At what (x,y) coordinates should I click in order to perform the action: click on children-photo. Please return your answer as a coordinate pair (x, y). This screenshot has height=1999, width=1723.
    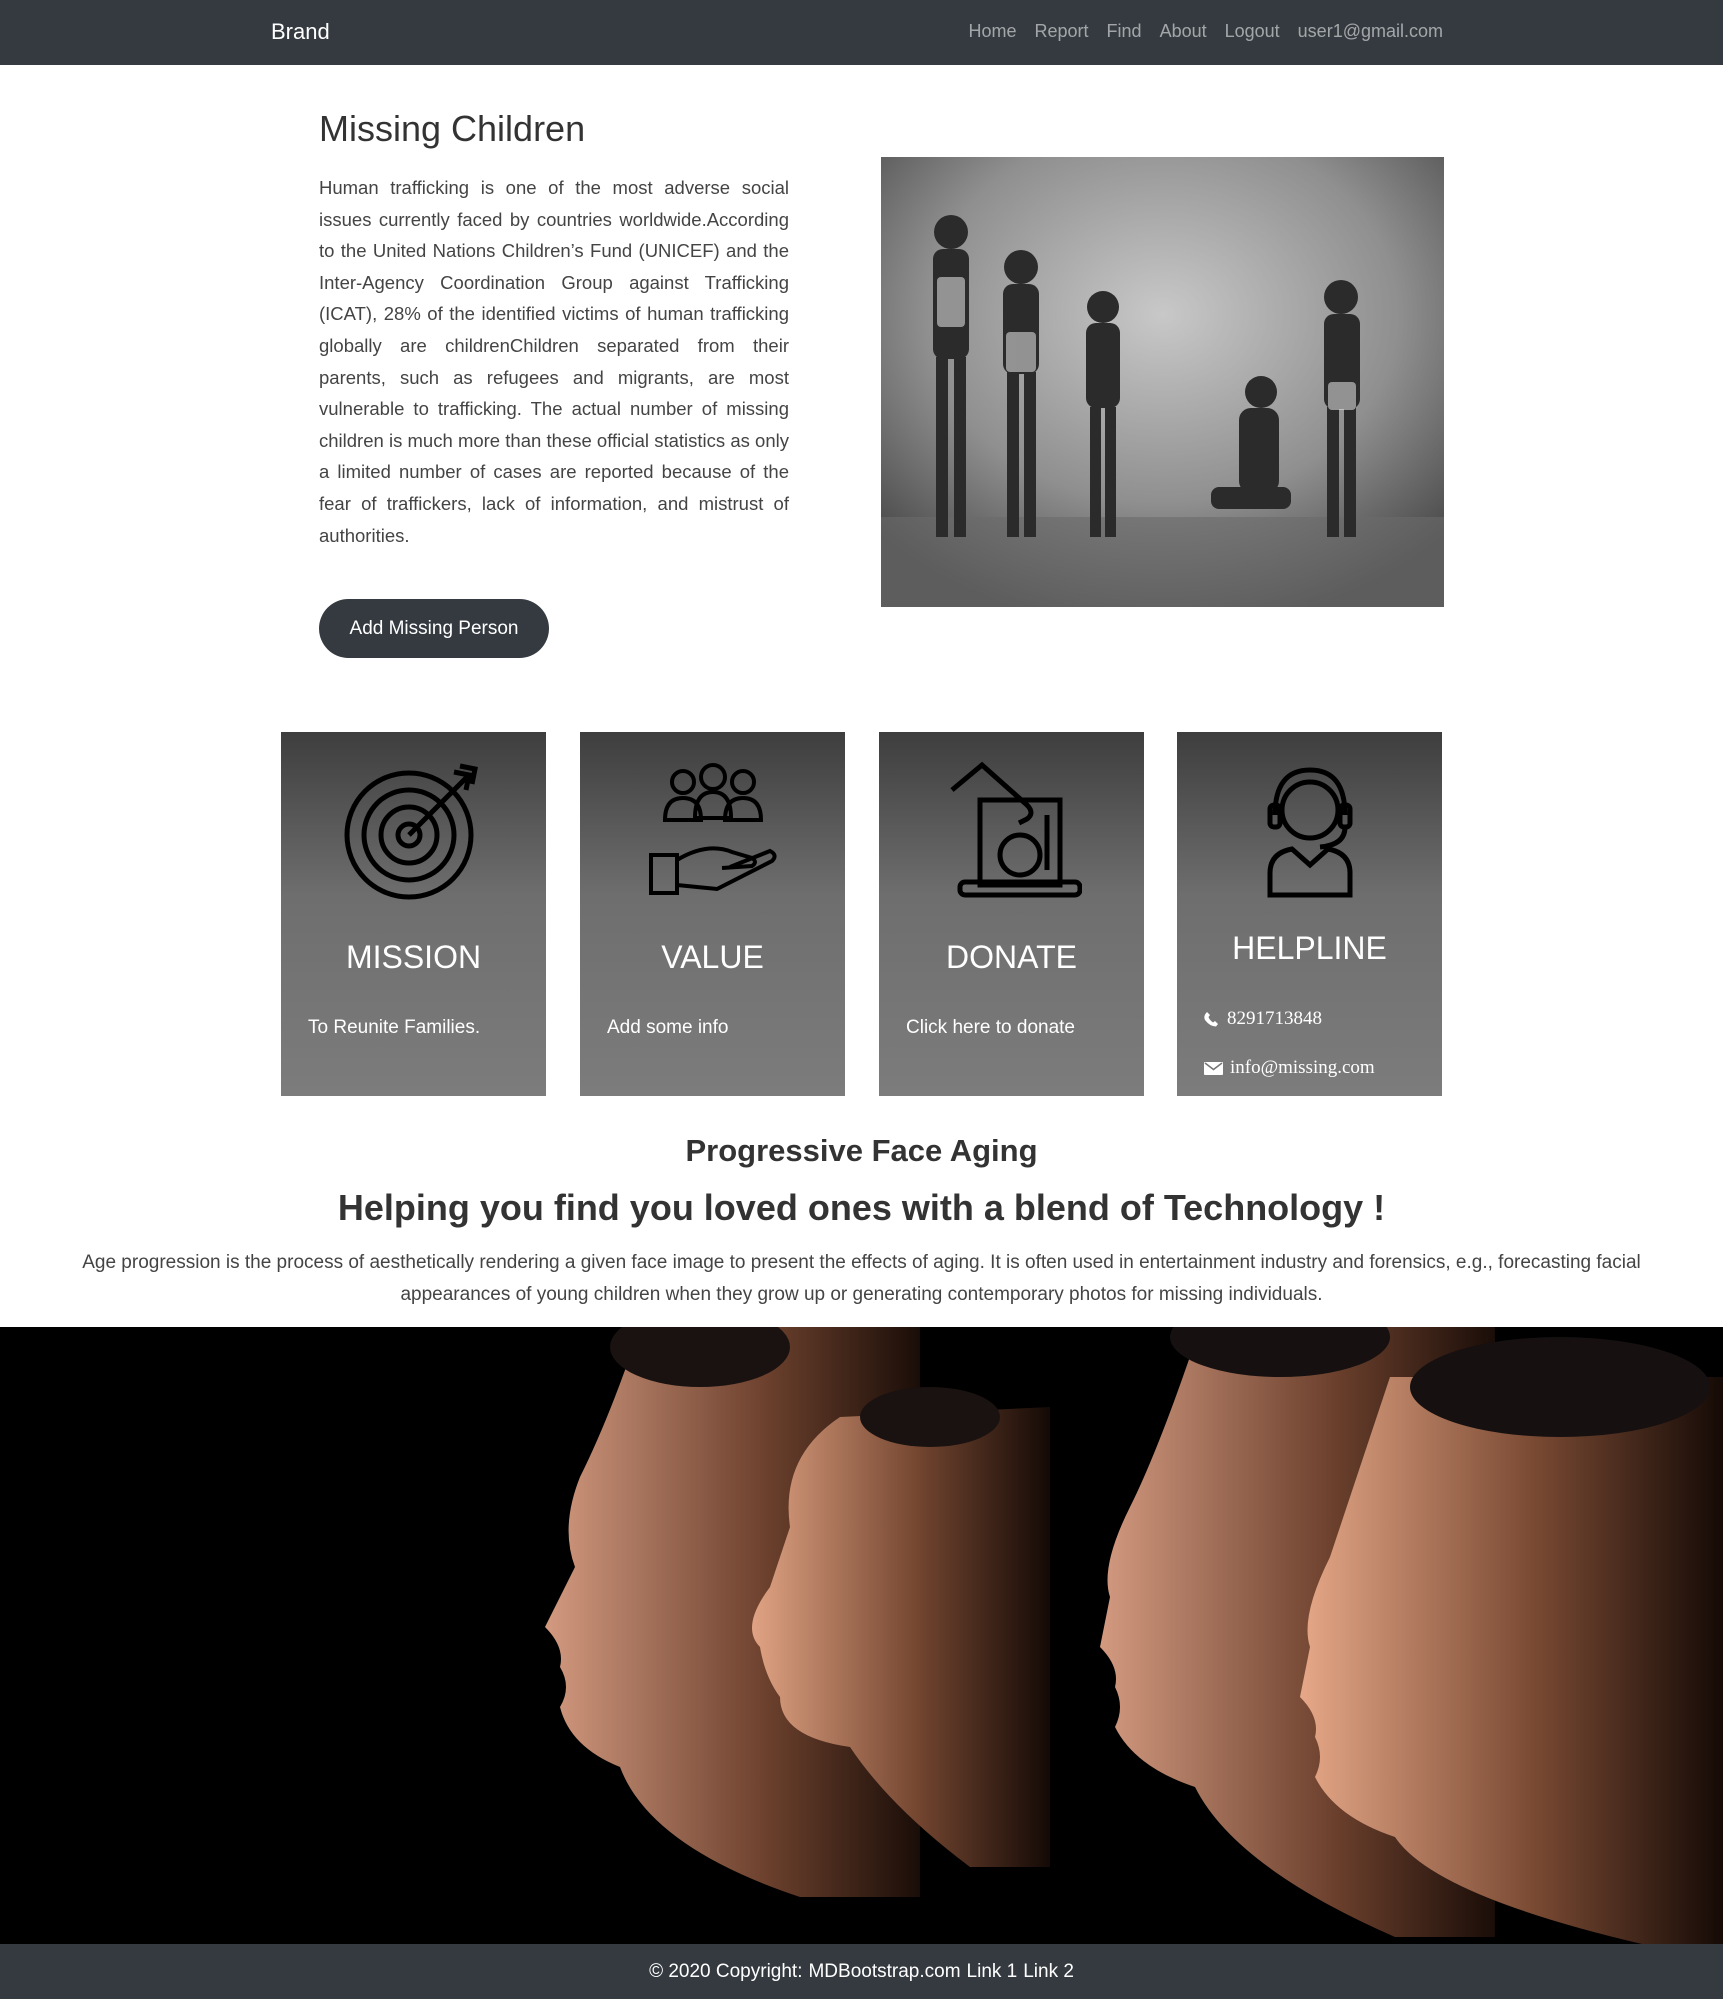
    Looking at the image, I should click on (1162, 382).